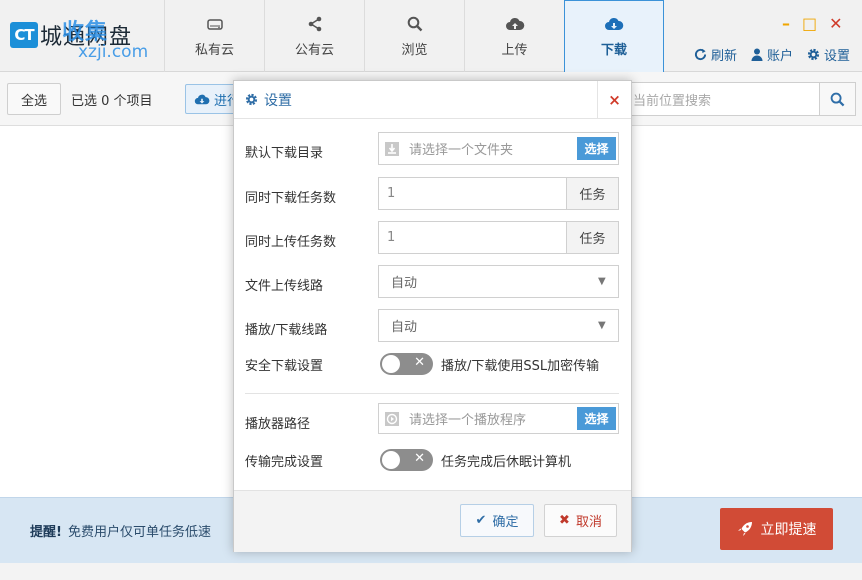 The width and height of the screenshot is (862, 580). I want to click on tab-public-cloud: 公有云, so click(314, 36).